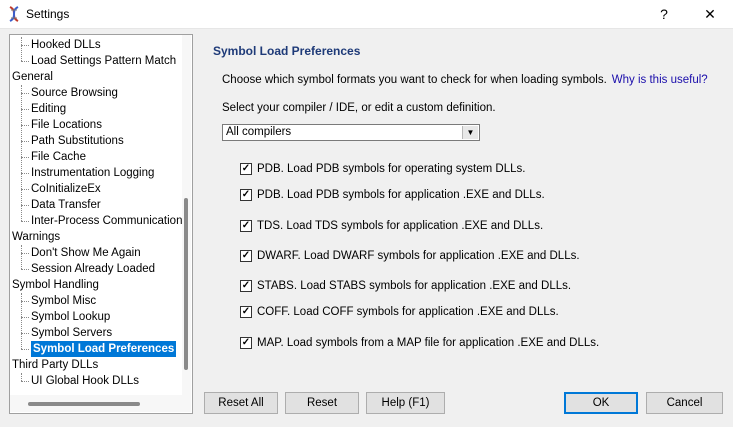 This screenshot has width=733, height=427. Describe the element at coordinates (66, 125) in the screenshot. I see `tree-item: File Locations` at that location.